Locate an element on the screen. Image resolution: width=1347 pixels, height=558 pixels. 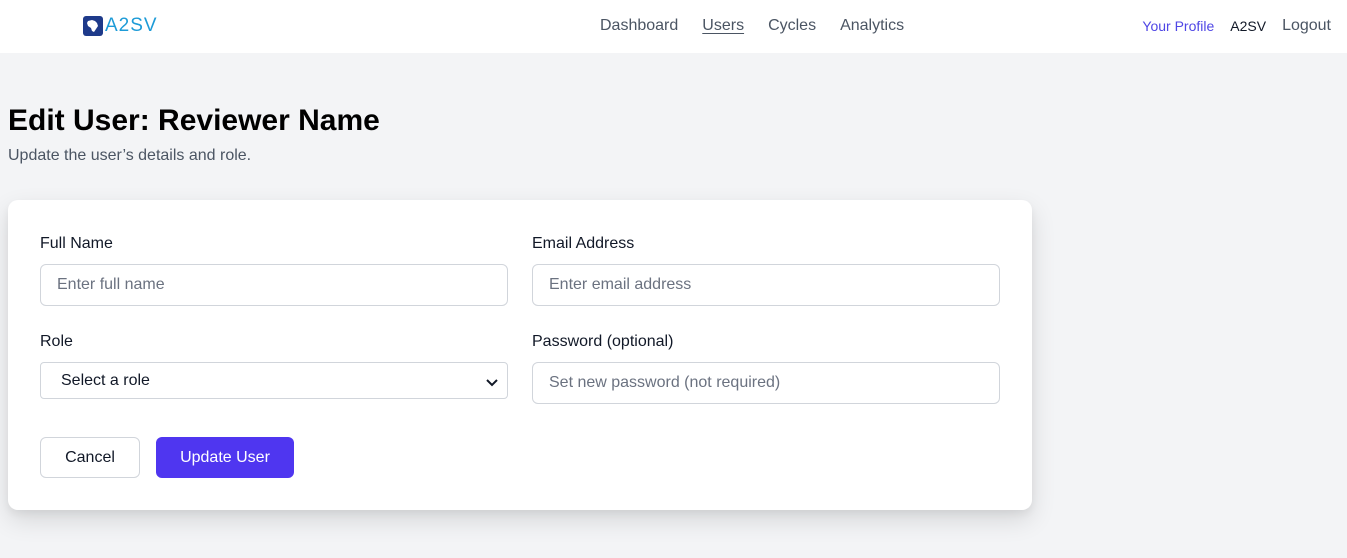
email-input is located at coordinates (766, 285).